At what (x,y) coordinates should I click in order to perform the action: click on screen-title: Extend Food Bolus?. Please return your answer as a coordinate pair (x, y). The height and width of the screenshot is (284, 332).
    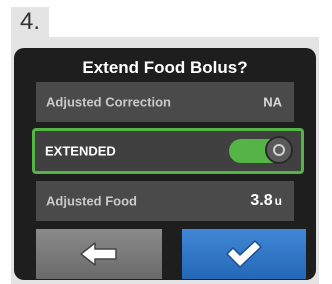
    Looking at the image, I should click on (165, 67).